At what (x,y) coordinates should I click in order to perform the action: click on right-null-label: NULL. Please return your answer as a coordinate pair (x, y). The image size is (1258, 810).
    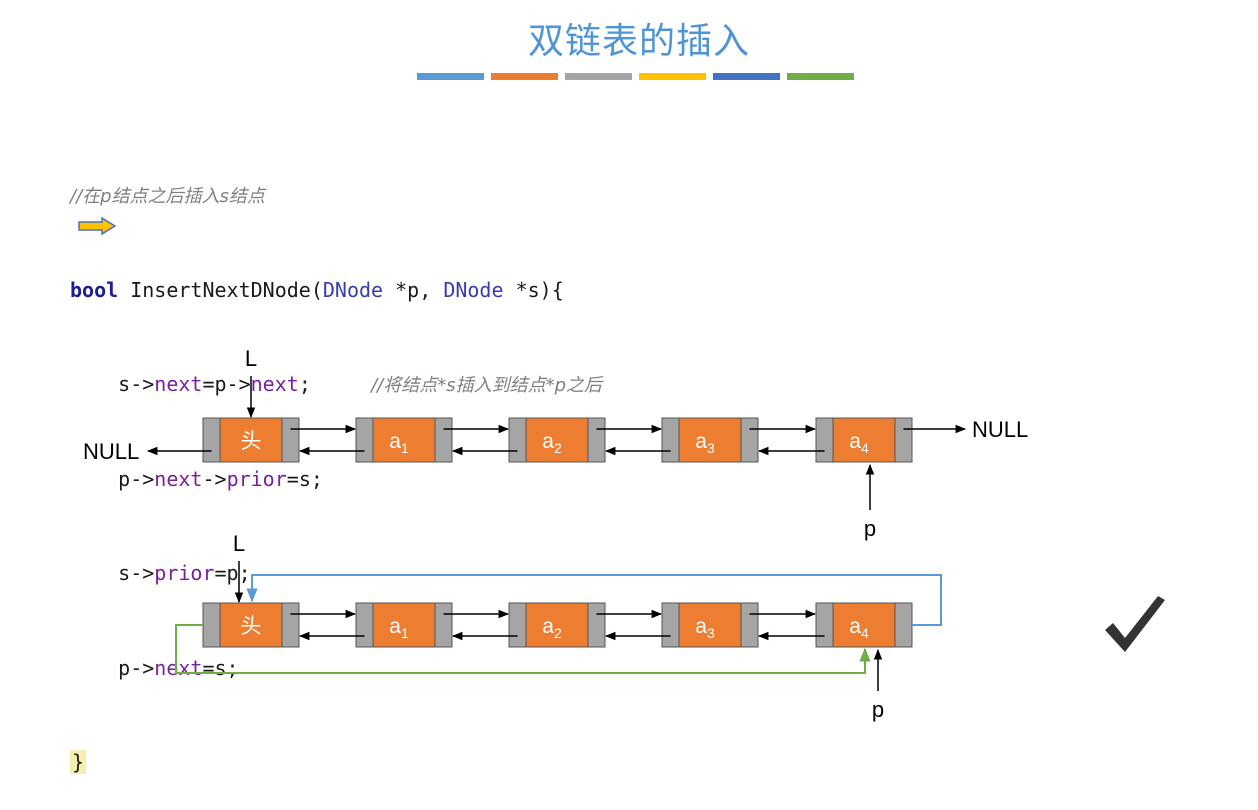
    Looking at the image, I should click on (1000, 429).